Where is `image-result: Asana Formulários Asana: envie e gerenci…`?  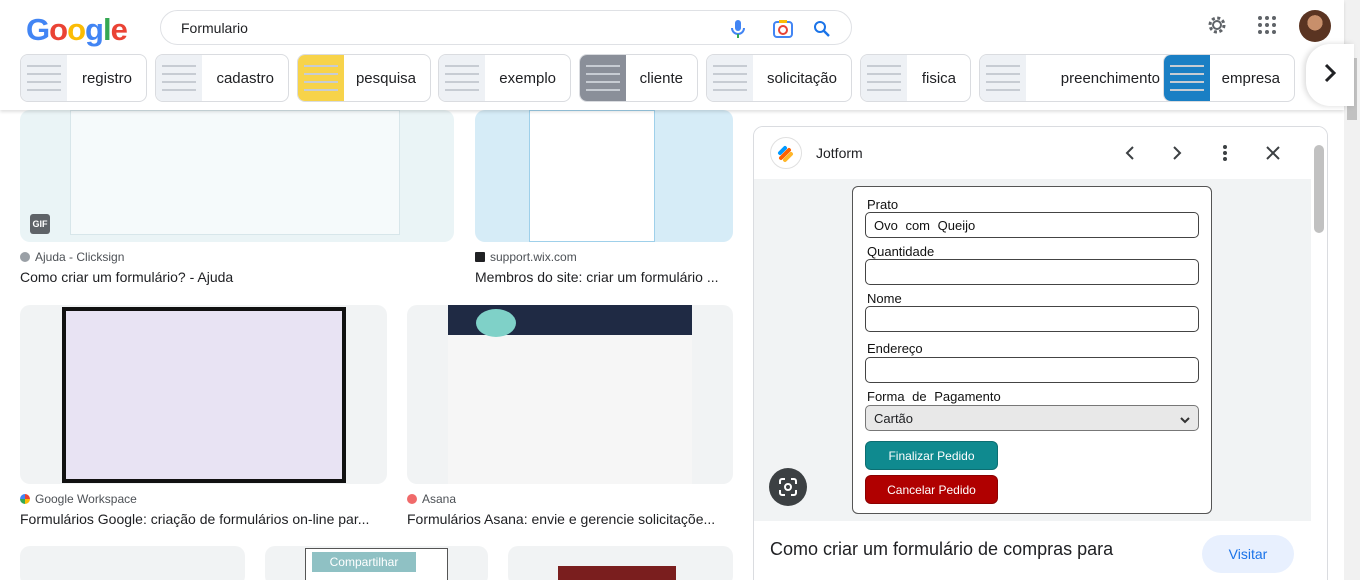 image-result: Asana Formulários Asana: envie e gerenci… is located at coordinates (570, 417).